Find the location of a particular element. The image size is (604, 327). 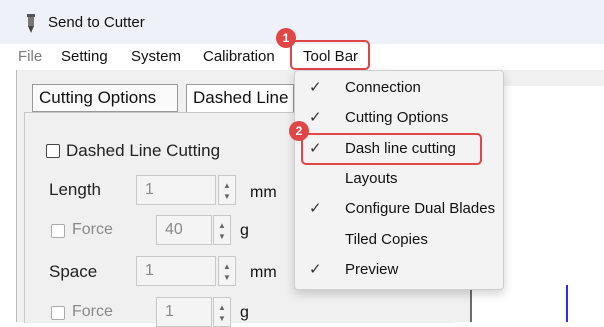

menu-item-label: Configure Dual Blades is located at coordinates (420, 208).